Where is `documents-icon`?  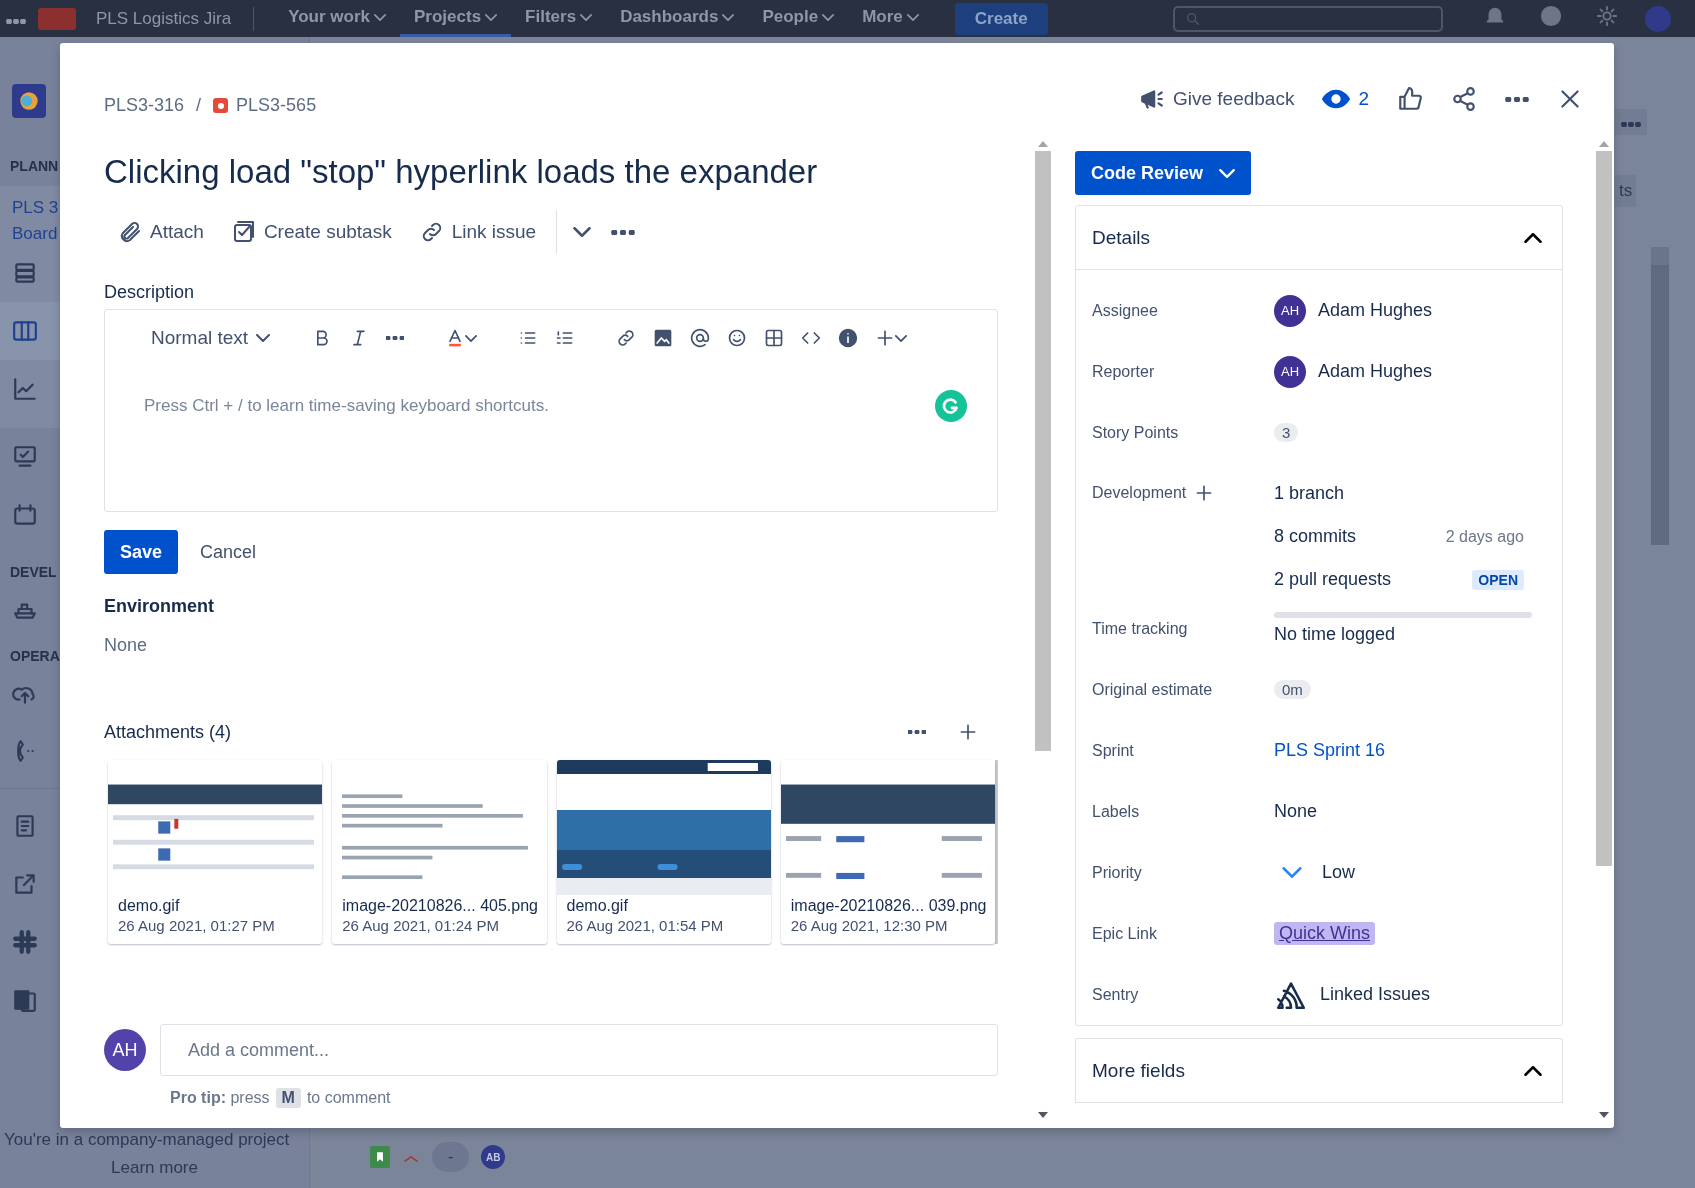
documents-icon is located at coordinates (25, 1000).